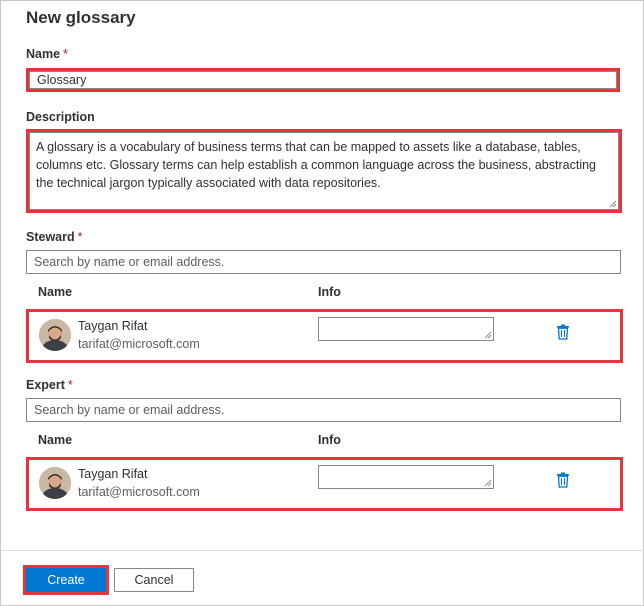 This screenshot has width=644, height=606. What do you see at coordinates (55, 440) in the screenshot?
I see `expert-name-column-header: Name` at bounding box center [55, 440].